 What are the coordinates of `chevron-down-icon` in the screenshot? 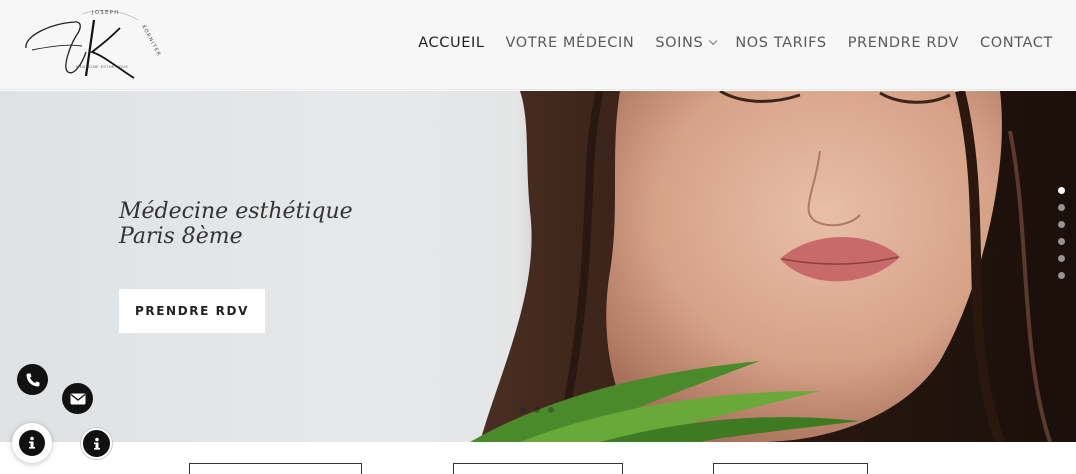 It's located at (713, 41).